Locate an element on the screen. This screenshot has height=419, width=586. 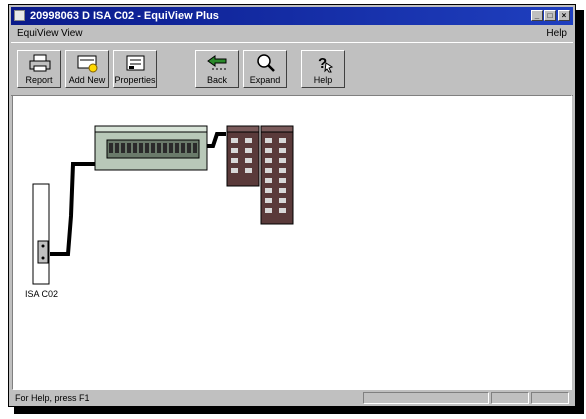
status-text: For Help, press F1 is located at coordinates (52, 398).